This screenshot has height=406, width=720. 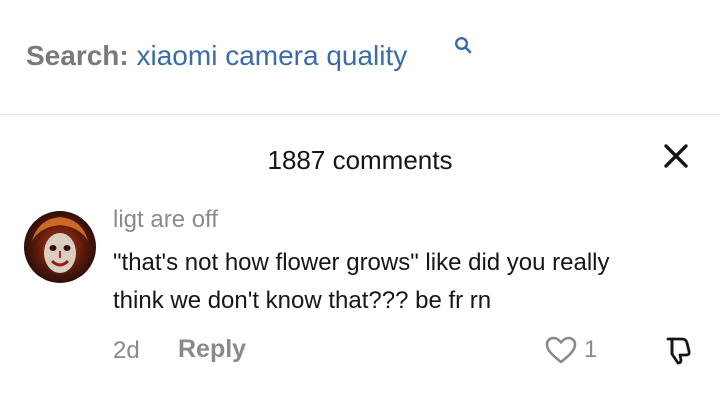 I want to click on comment-time: 2d, so click(x=126, y=350).